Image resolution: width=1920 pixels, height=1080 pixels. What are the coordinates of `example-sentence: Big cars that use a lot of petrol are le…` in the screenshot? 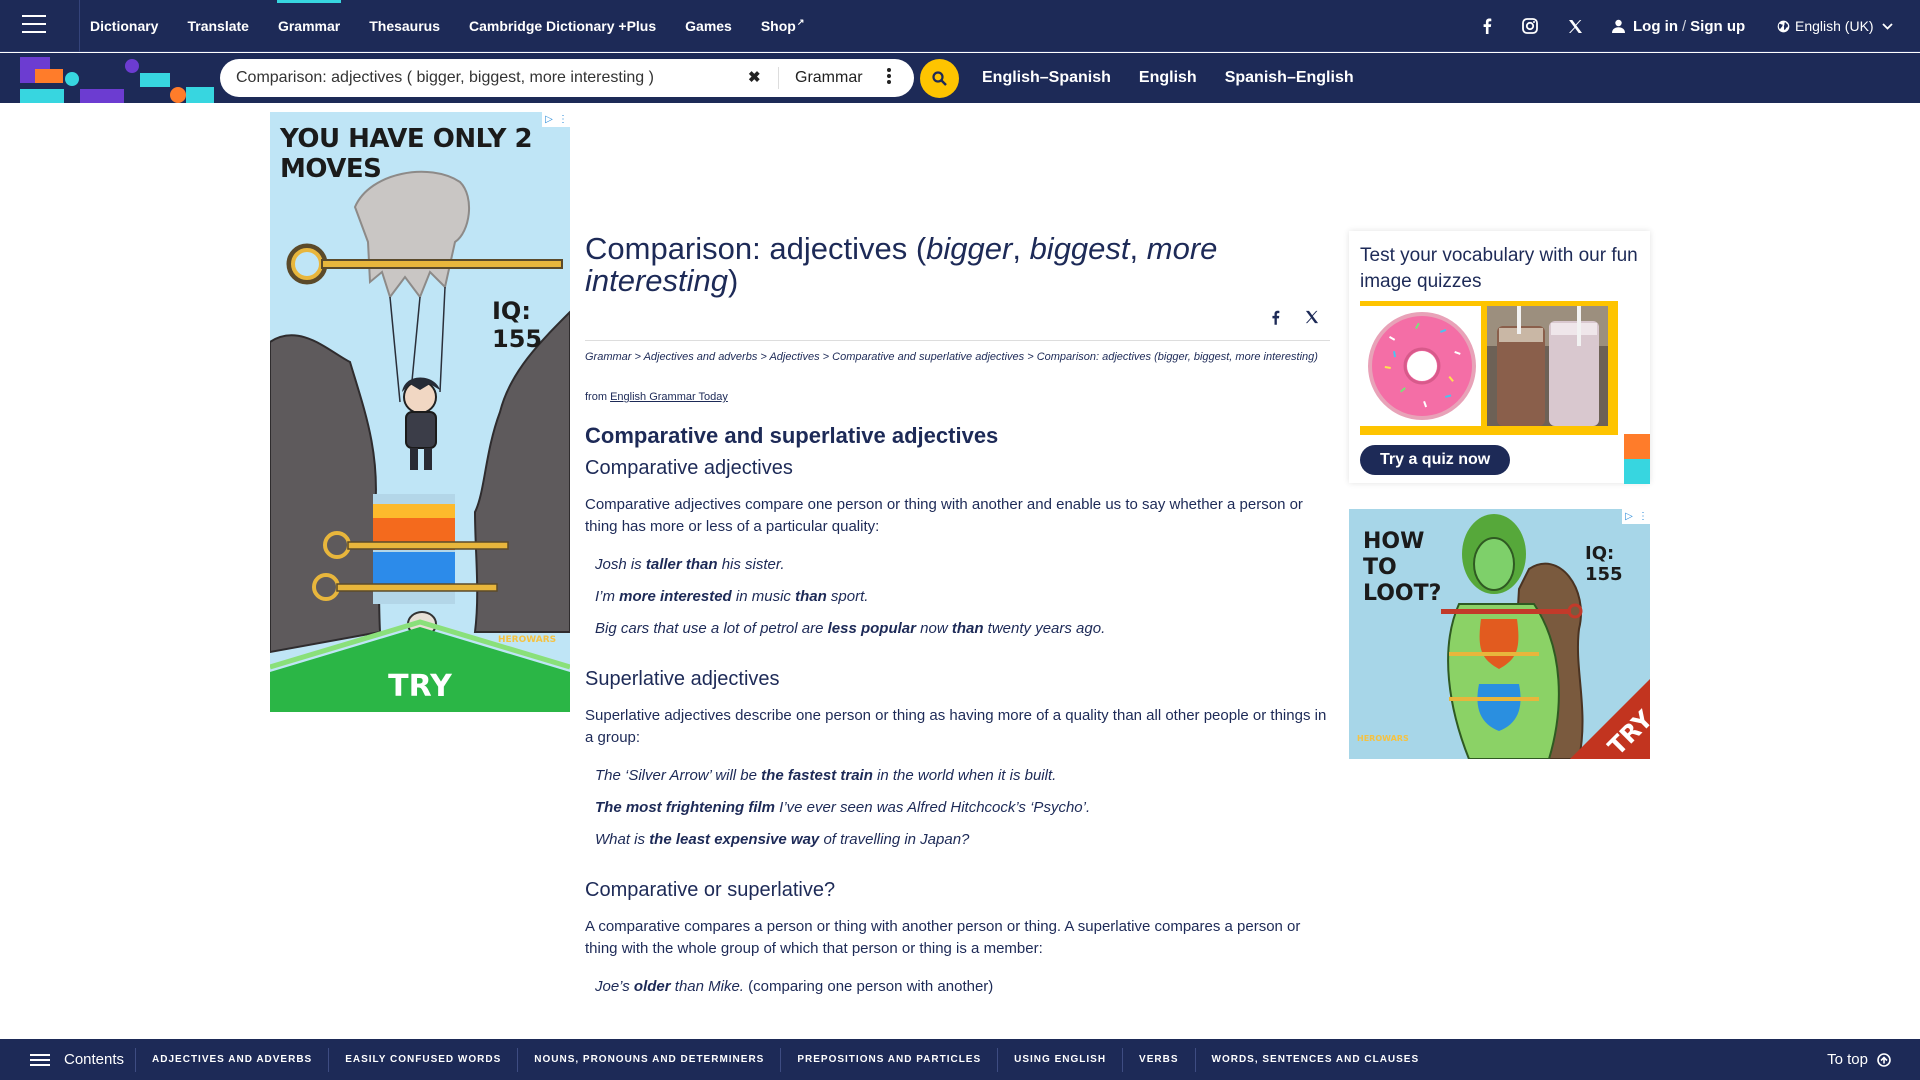 It's located at (962, 629).